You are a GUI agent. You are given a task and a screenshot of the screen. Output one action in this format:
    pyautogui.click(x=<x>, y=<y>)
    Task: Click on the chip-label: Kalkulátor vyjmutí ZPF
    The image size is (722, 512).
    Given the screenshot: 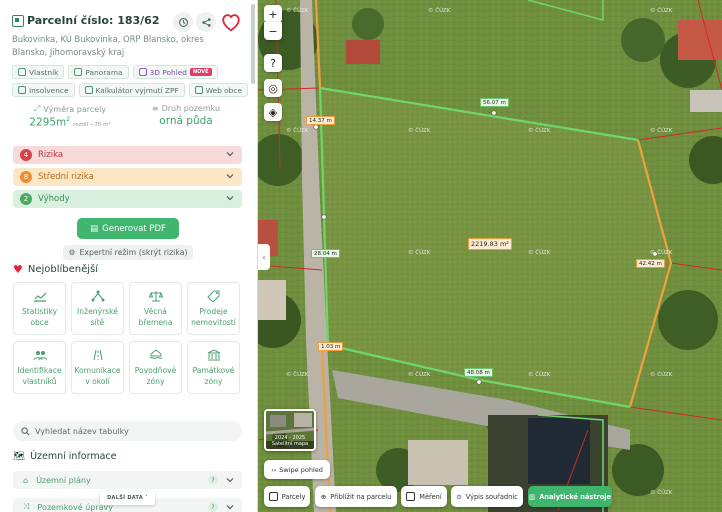 What is the action you would take?
    pyautogui.click(x=137, y=90)
    